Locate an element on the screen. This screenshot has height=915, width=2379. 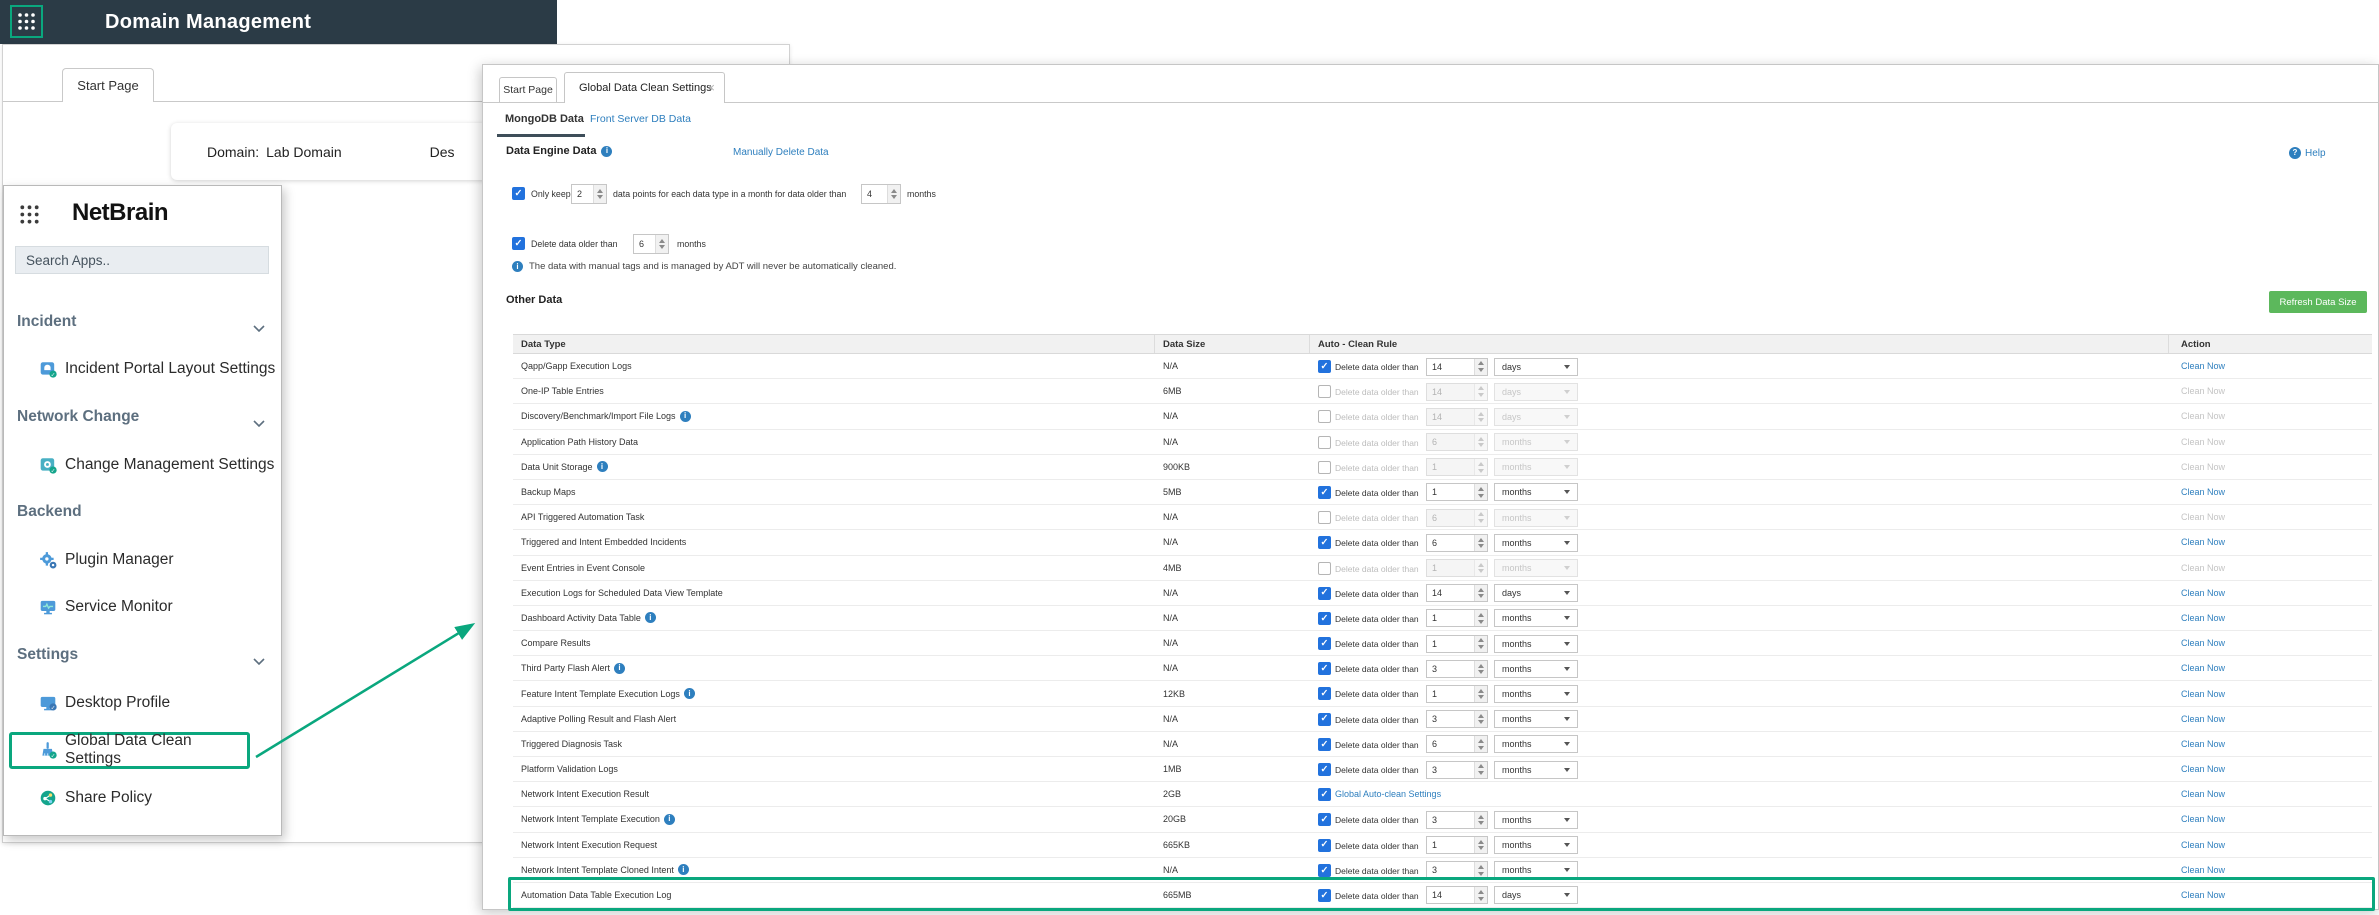
rule2-checkbox is located at coordinates (518, 243).